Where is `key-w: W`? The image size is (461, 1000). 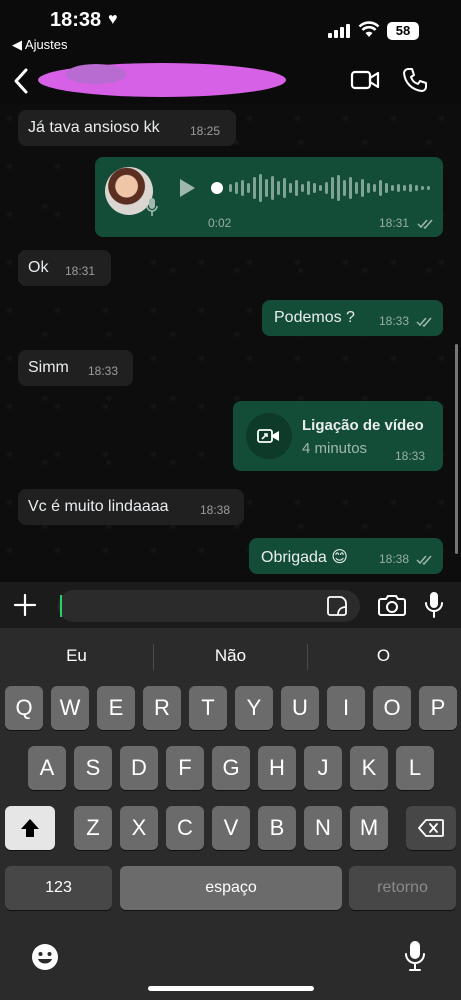
key-w: W is located at coordinates (70, 708).